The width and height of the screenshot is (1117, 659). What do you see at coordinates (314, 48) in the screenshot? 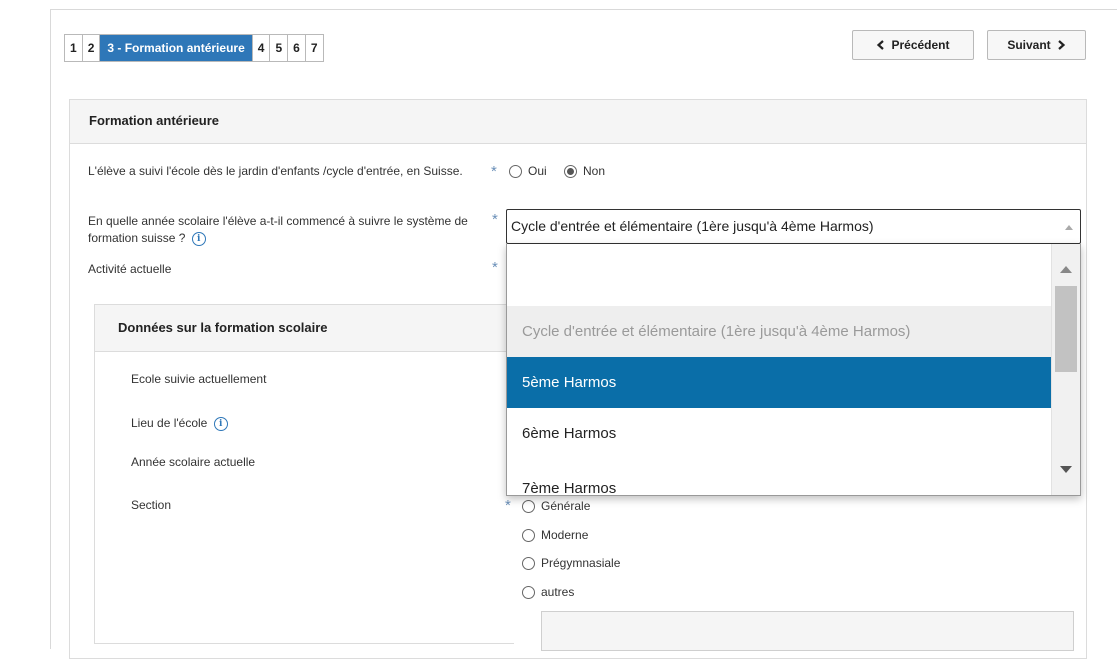
I see `step-7: 7` at bounding box center [314, 48].